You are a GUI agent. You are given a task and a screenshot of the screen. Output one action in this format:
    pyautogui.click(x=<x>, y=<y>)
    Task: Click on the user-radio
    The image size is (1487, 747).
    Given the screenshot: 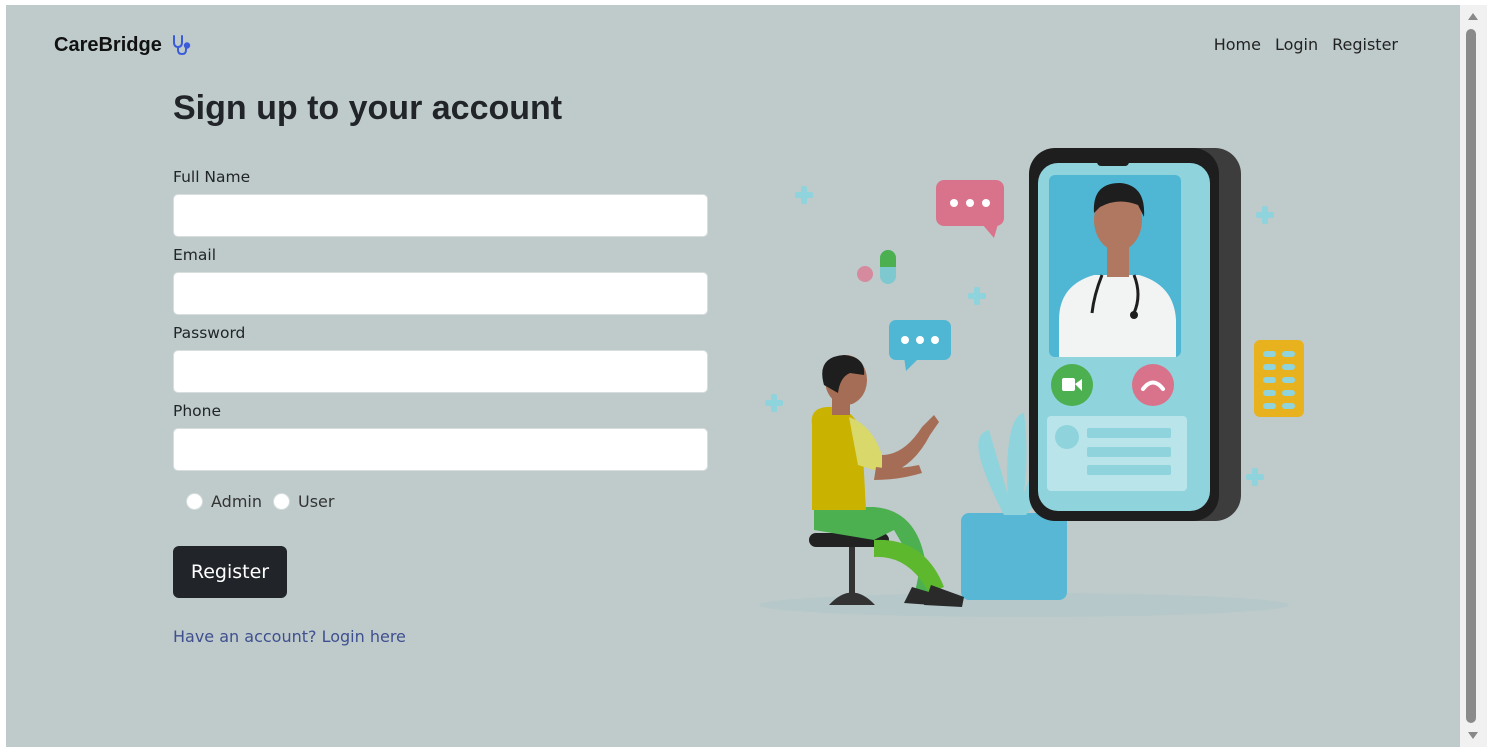 What is the action you would take?
    pyautogui.click(x=281, y=501)
    